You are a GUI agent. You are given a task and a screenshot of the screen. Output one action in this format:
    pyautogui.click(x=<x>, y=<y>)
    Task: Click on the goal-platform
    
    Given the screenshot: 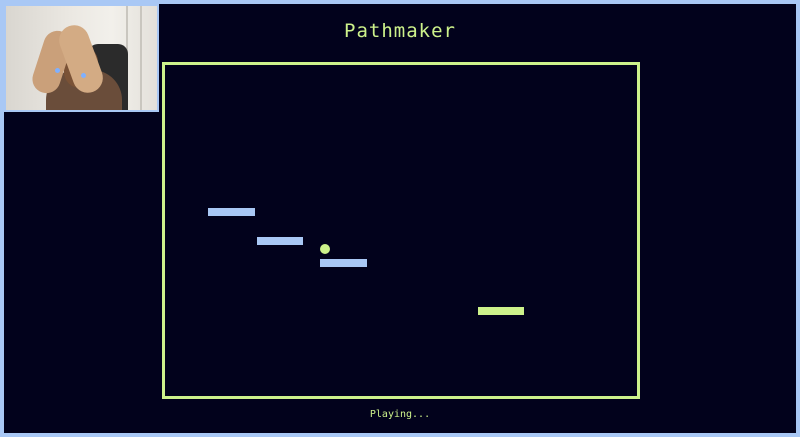 What is the action you would take?
    pyautogui.click(x=501, y=311)
    